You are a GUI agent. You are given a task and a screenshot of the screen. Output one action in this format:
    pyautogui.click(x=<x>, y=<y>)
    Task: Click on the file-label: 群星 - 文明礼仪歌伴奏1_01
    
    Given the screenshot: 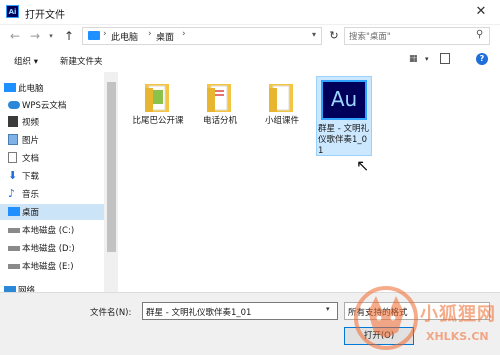 What is the action you would take?
    pyautogui.click(x=343, y=140)
    